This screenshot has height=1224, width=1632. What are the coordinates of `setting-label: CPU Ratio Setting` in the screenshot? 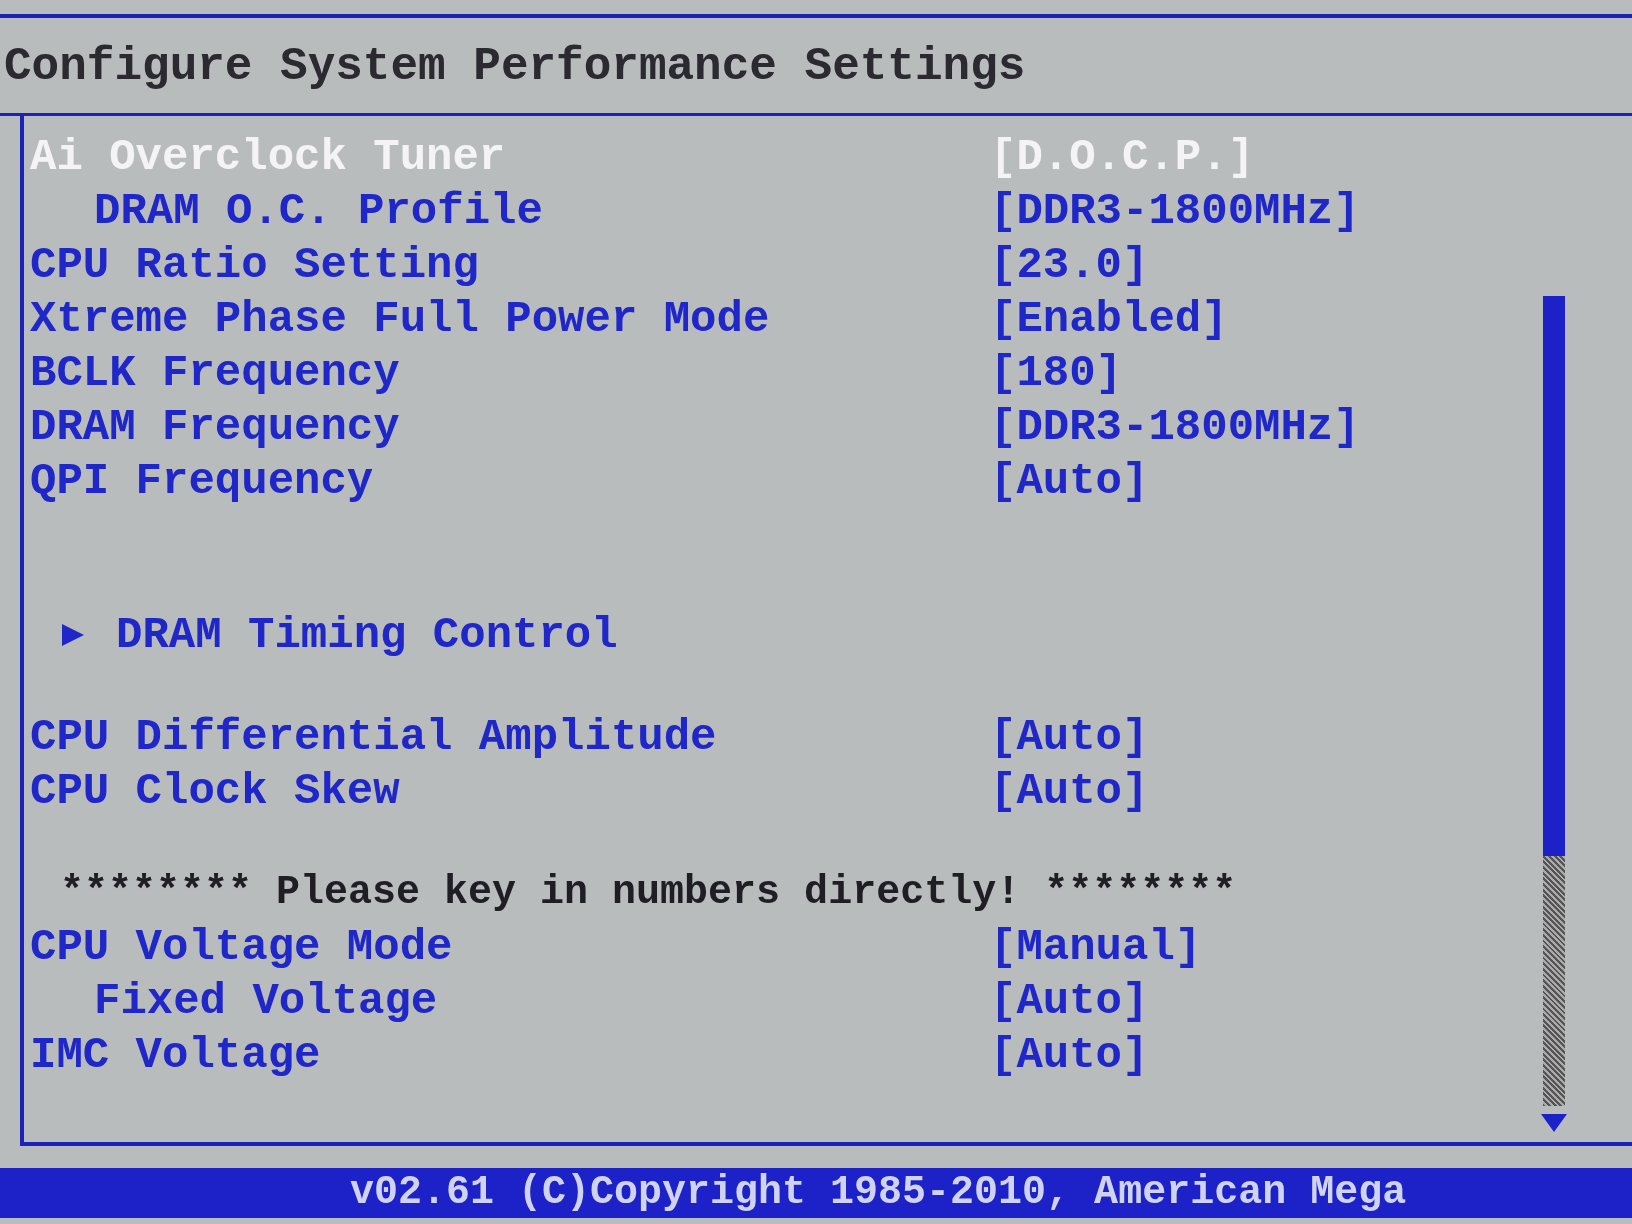 It's located at (510, 265).